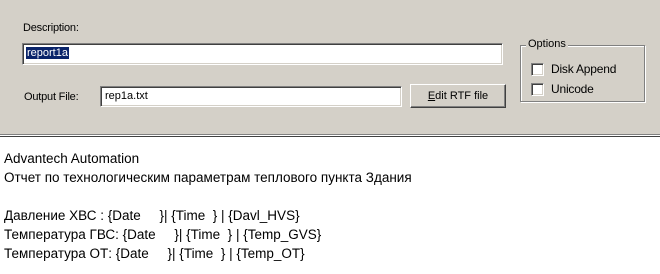  What do you see at coordinates (462, 96) in the screenshot?
I see `edit-rtf-label: dit RTF file` at bounding box center [462, 96].